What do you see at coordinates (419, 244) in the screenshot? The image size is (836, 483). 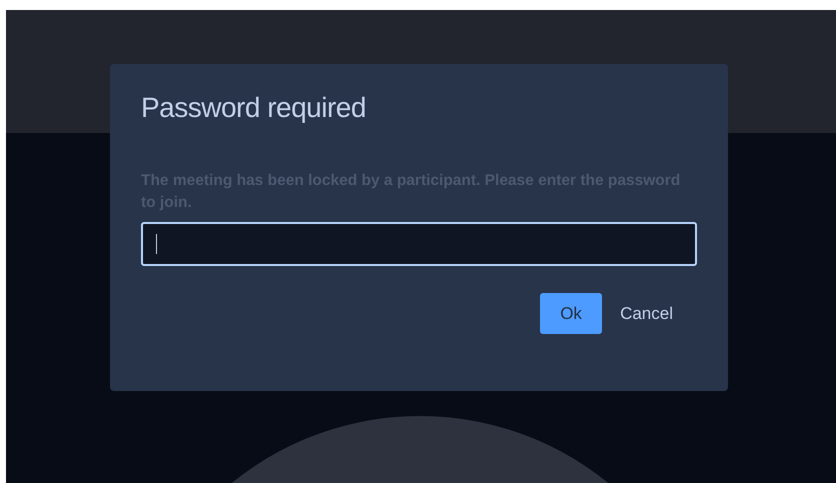 I see `password-field` at bounding box center [419, 244].